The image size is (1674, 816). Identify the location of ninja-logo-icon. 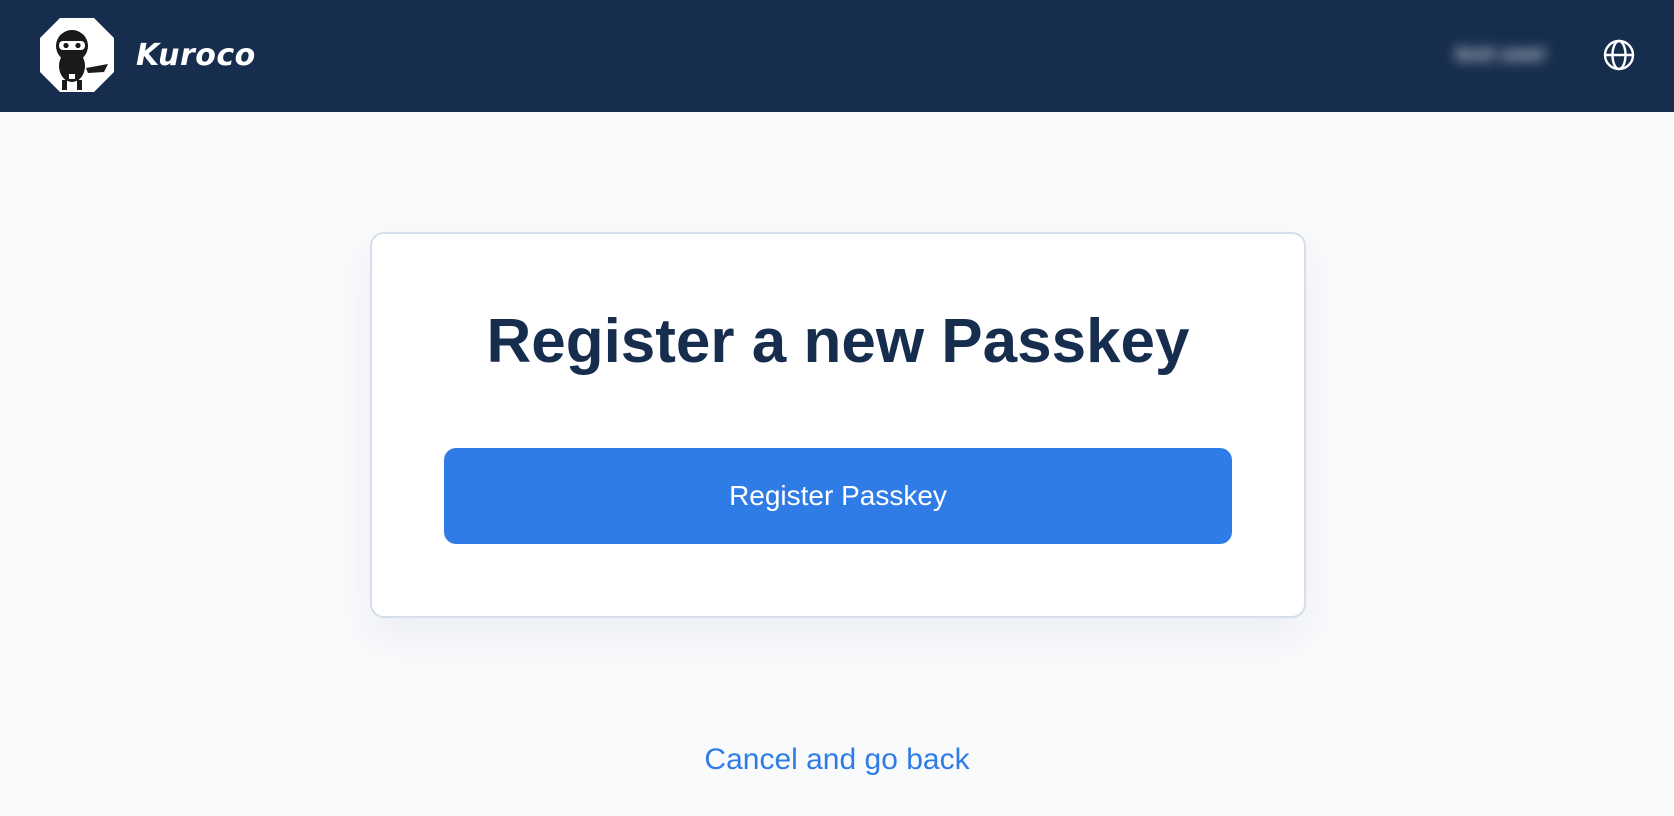
(77, 55).